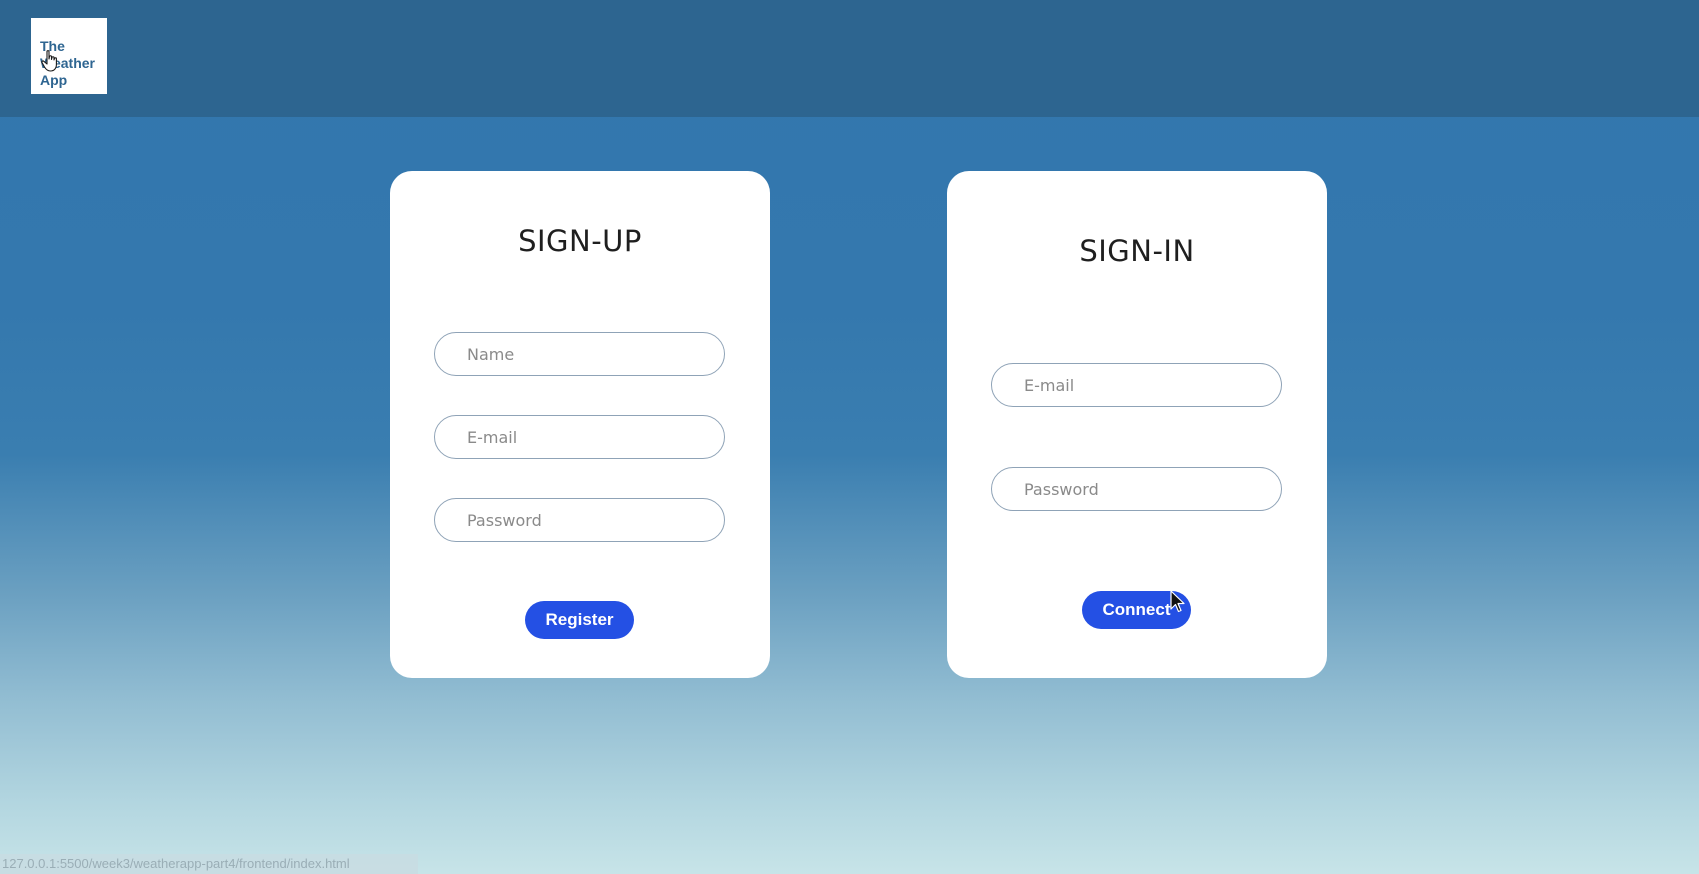 Image resolution: width=1699 pixels, height=874 pixels. What do you see at coordinates (69, 56) in the screenshot?
I see `weather-app-logo: The Weather App` at bounding box center [69, 56].